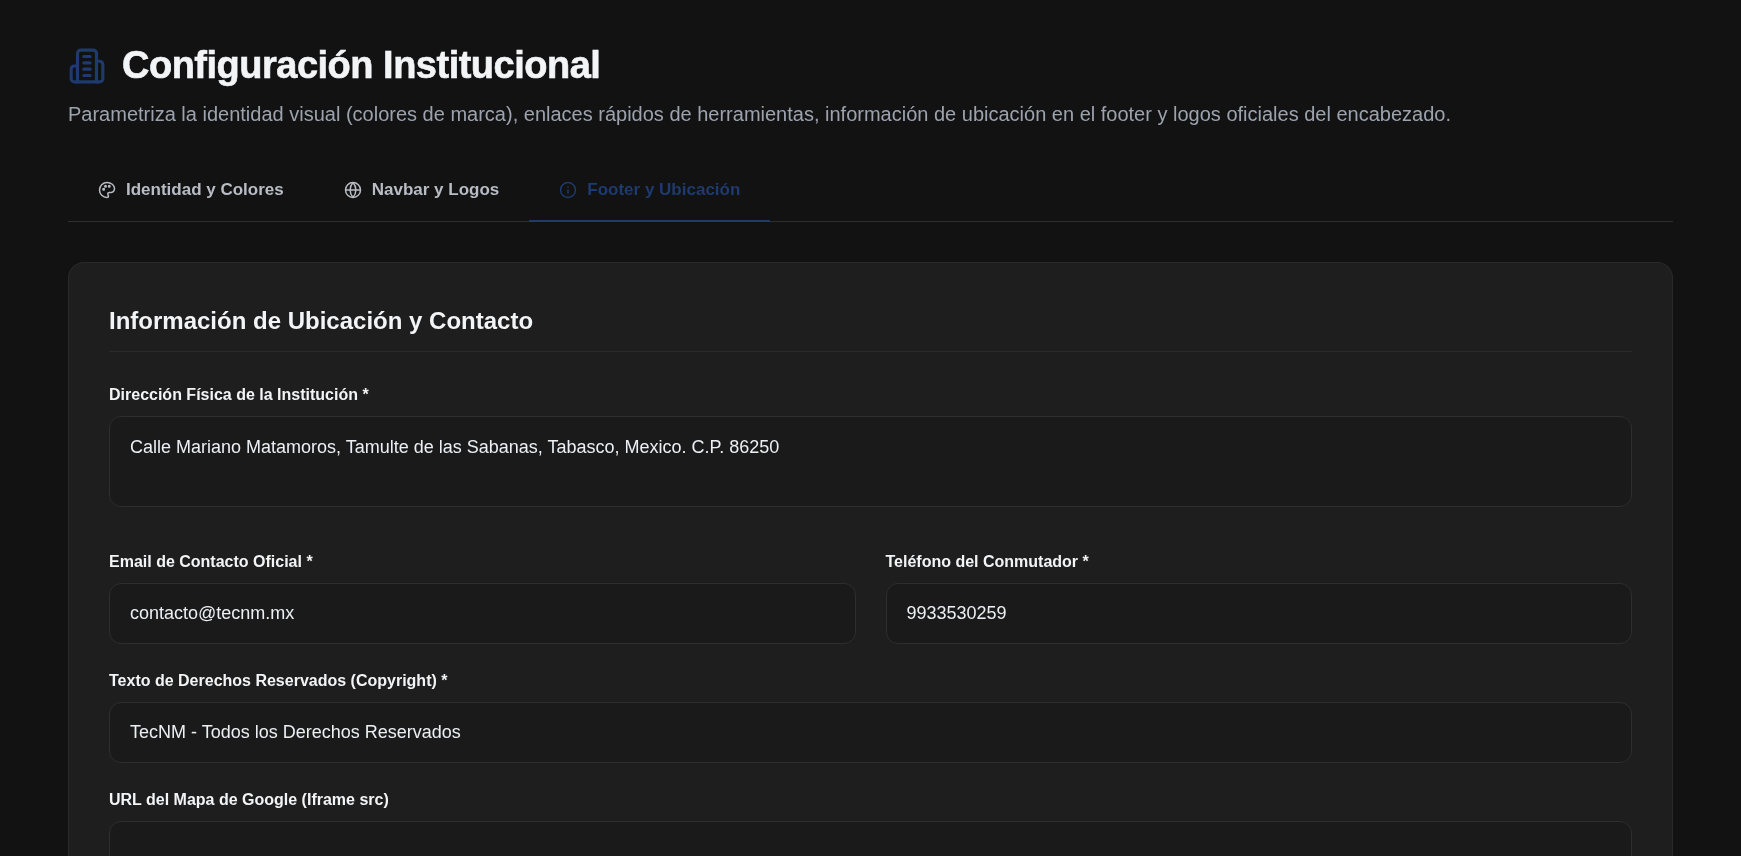  Describe the element at coordinates (352, 190) in the screenshot. I see `globe-icon` at that location.